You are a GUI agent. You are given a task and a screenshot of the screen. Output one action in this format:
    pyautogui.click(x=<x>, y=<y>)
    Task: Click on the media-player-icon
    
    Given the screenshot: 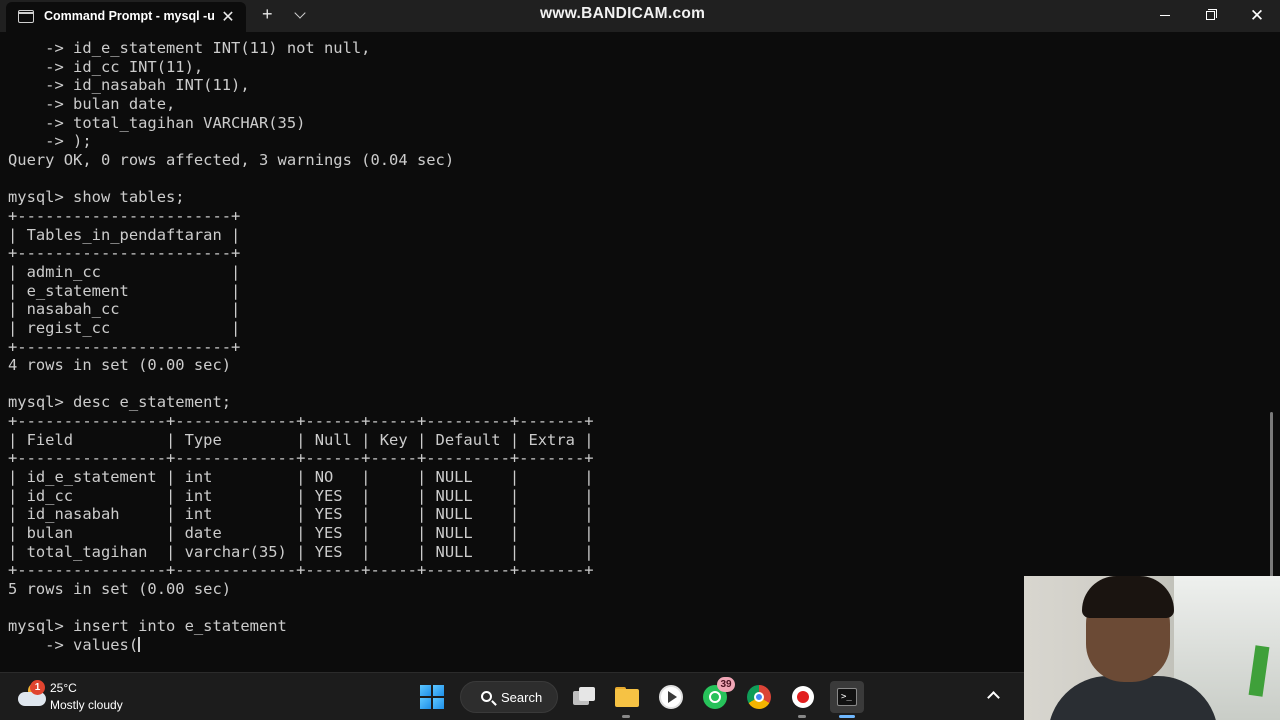 What is the action you would take?
    pyautogui.click(x=671, y=697)
    